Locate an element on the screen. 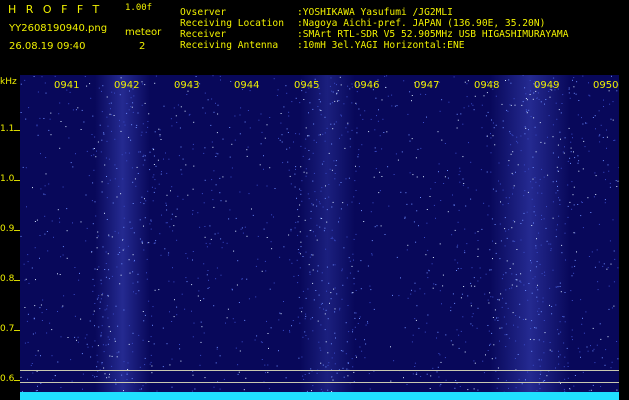  image-filename: YY2608190940.png is located at coordinates (58, 28).